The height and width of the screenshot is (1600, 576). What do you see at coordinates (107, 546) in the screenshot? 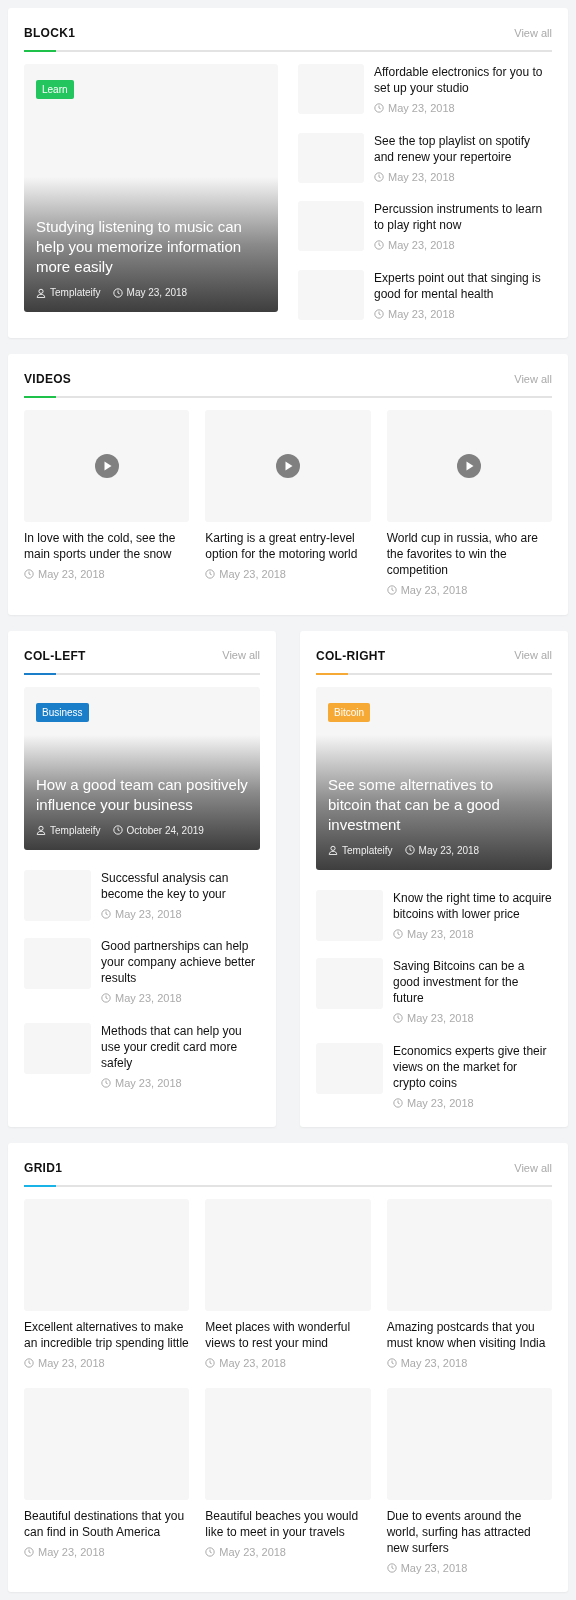
I see `post-title: In love with the cold, see the main sports under the snow` at bounding box center [107, 546].